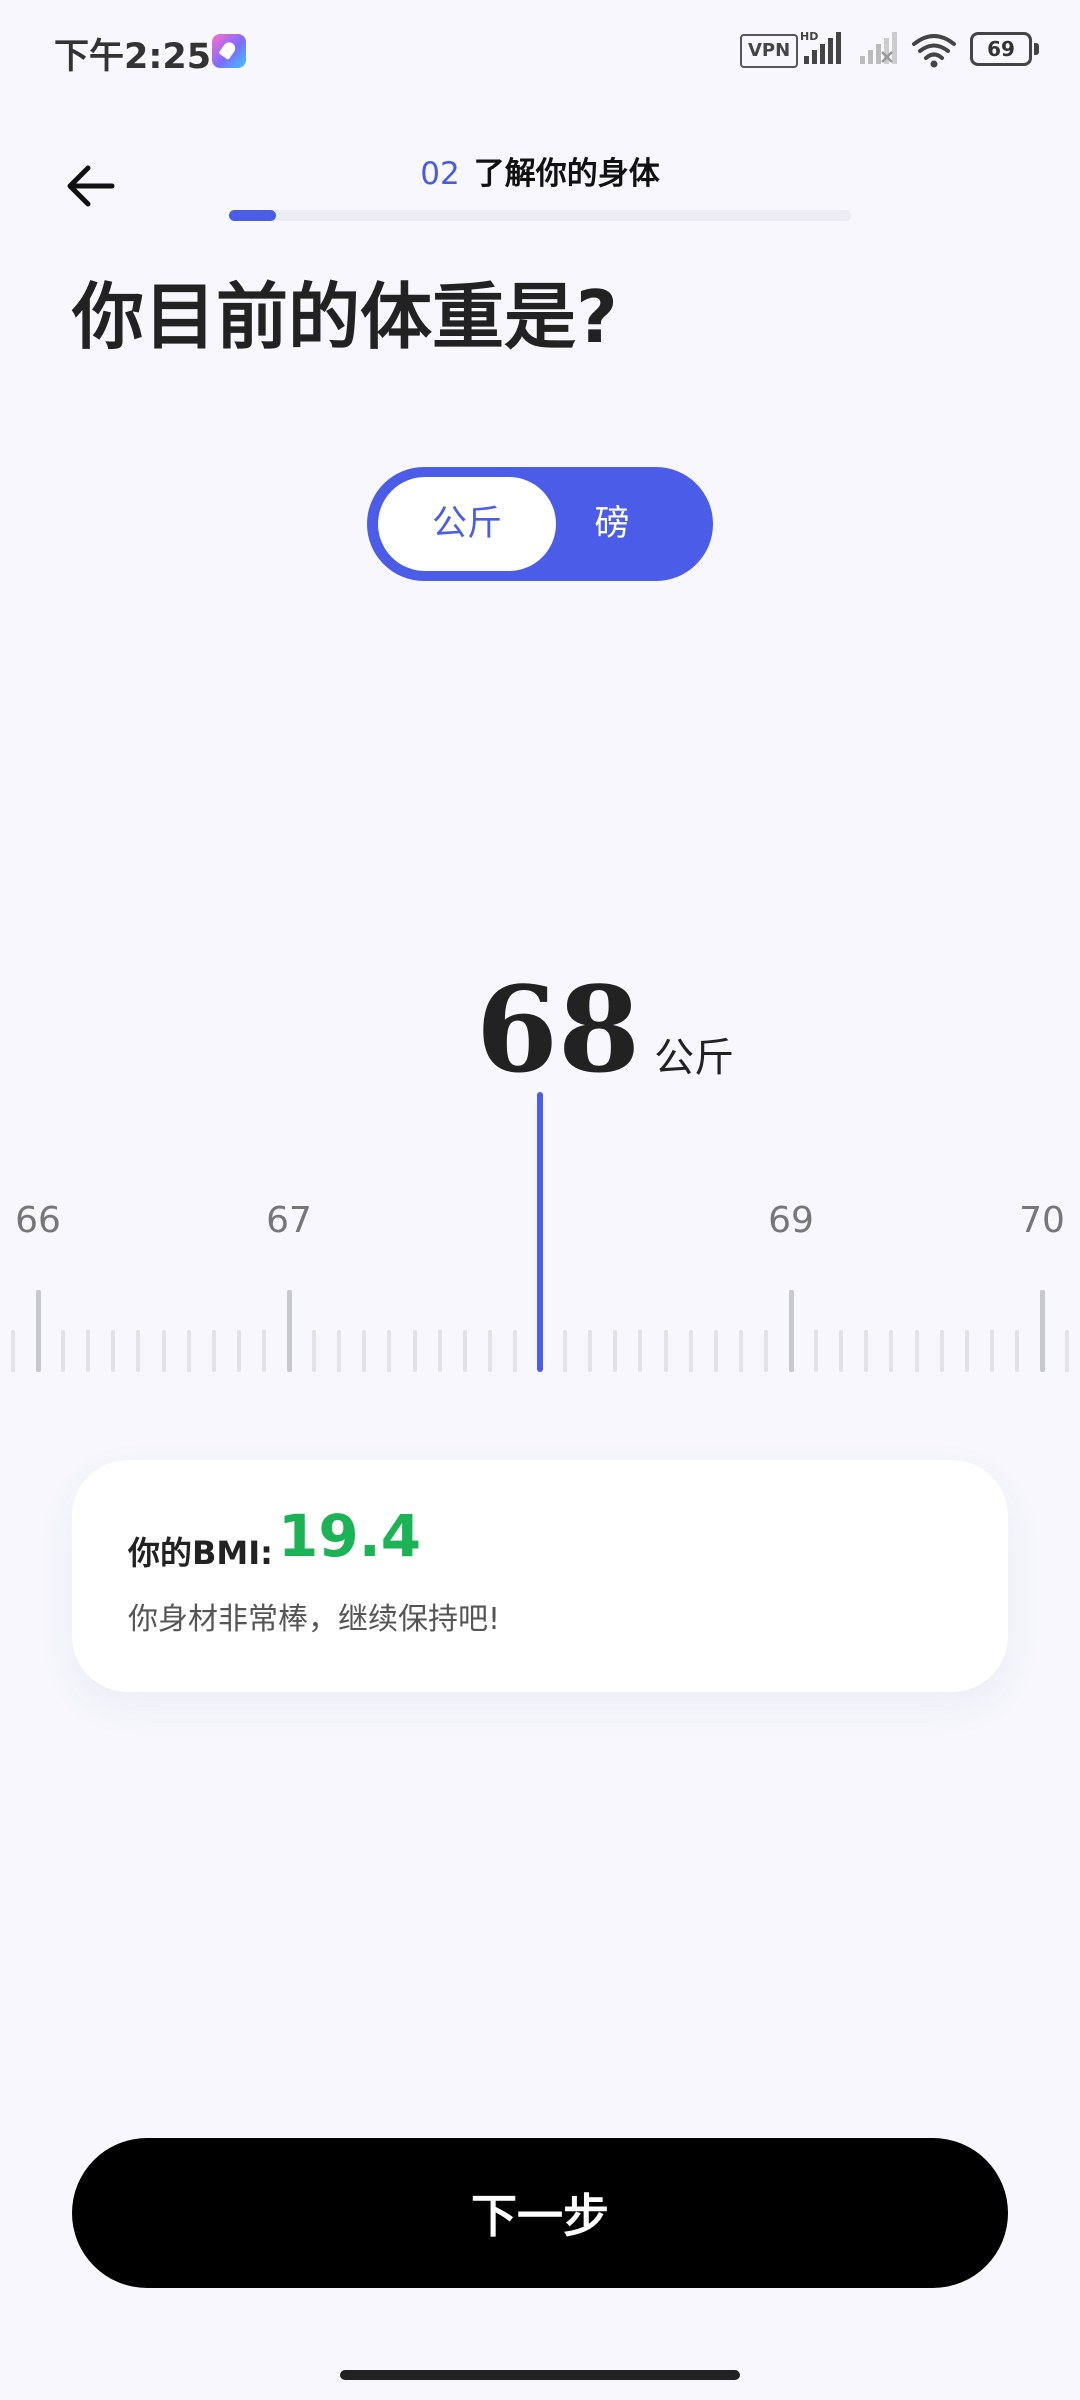 This screenshot has width=1080, height=2400. What do you see at coordinates (350, 1536) in the screenshot?
I see `bmi-value: 19.4` at bounding box center [350, 1536].